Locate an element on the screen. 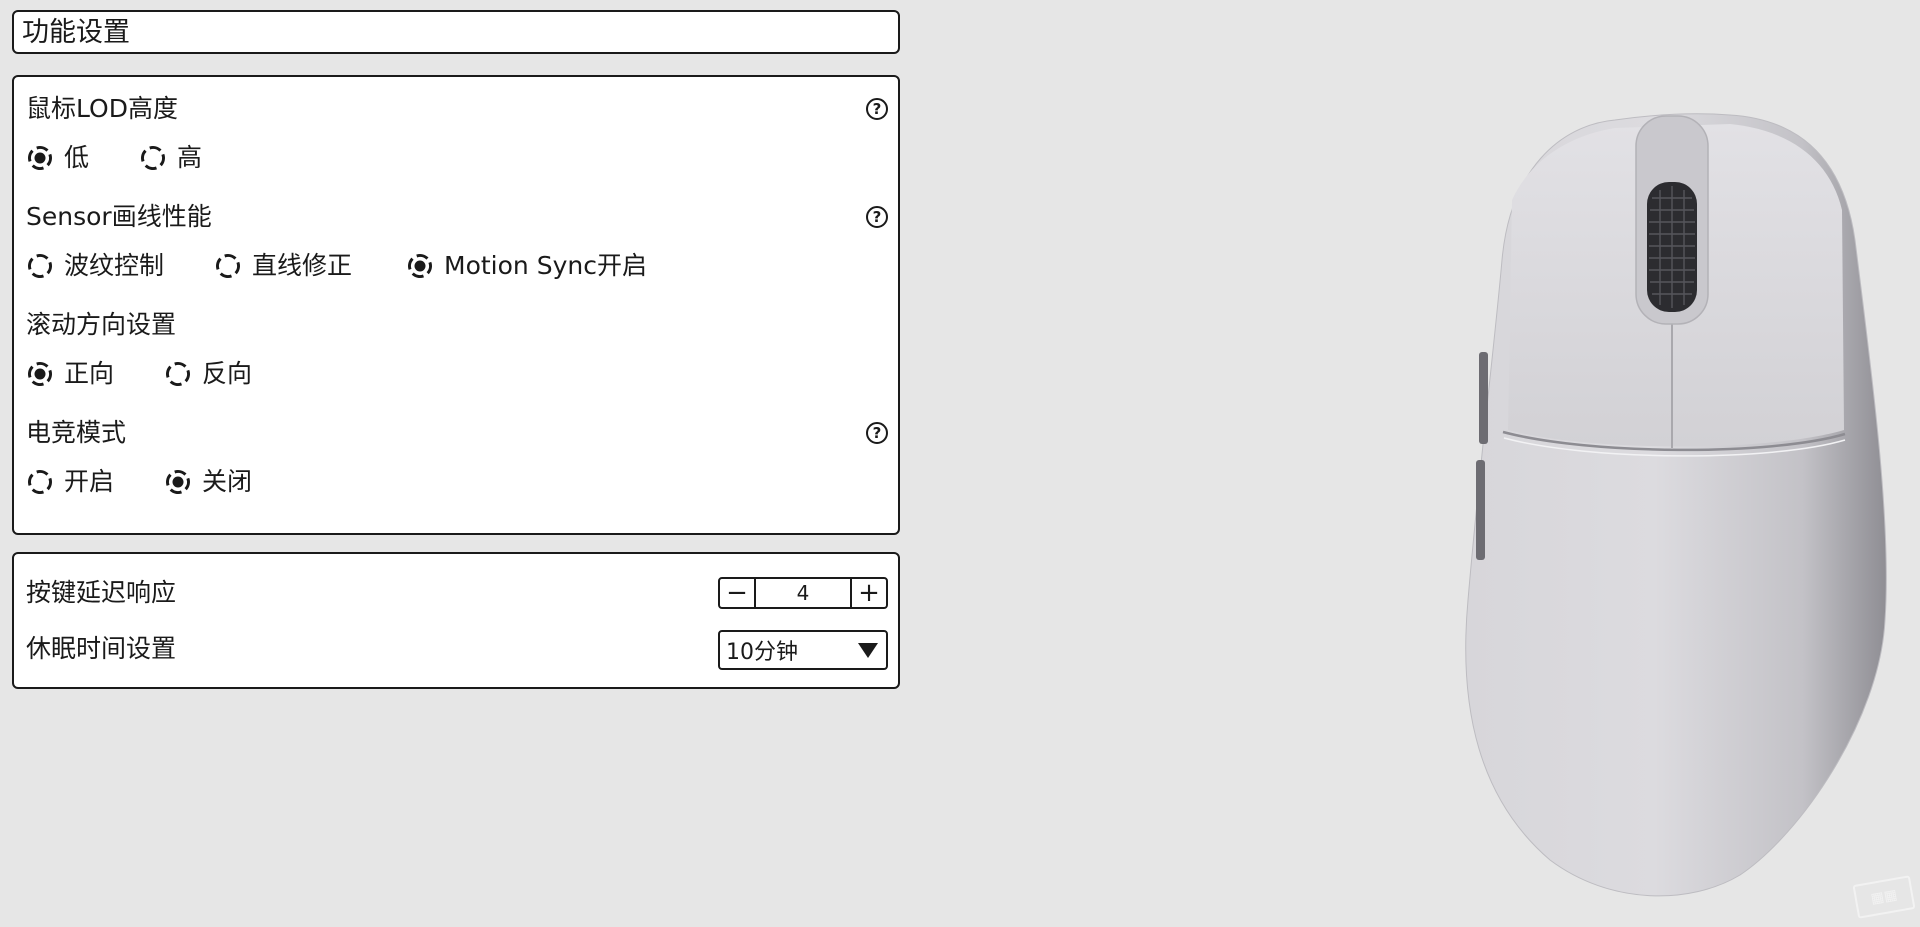  esports-option-off-label: 关闭 is located at coordinates (227, 481).